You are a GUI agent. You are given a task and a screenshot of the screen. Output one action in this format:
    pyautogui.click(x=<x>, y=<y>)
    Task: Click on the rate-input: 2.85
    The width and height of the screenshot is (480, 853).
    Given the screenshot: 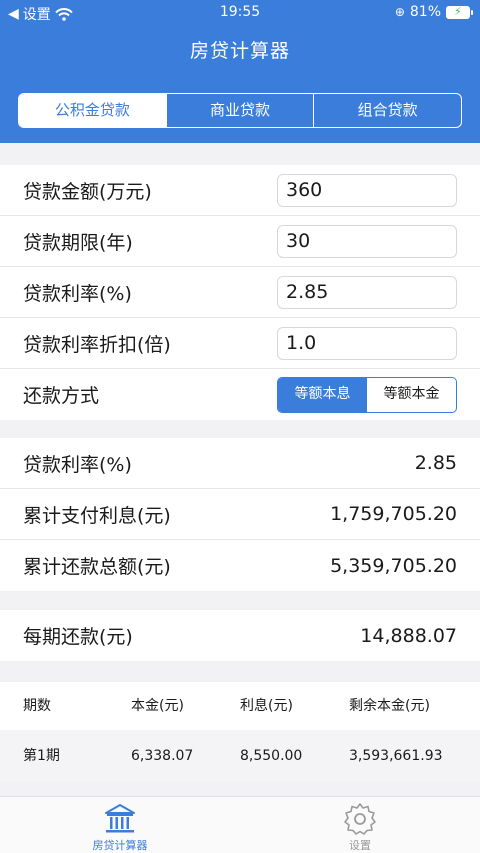 What is the action you would take?
    pyautogui.click(x=367, y=292)
    